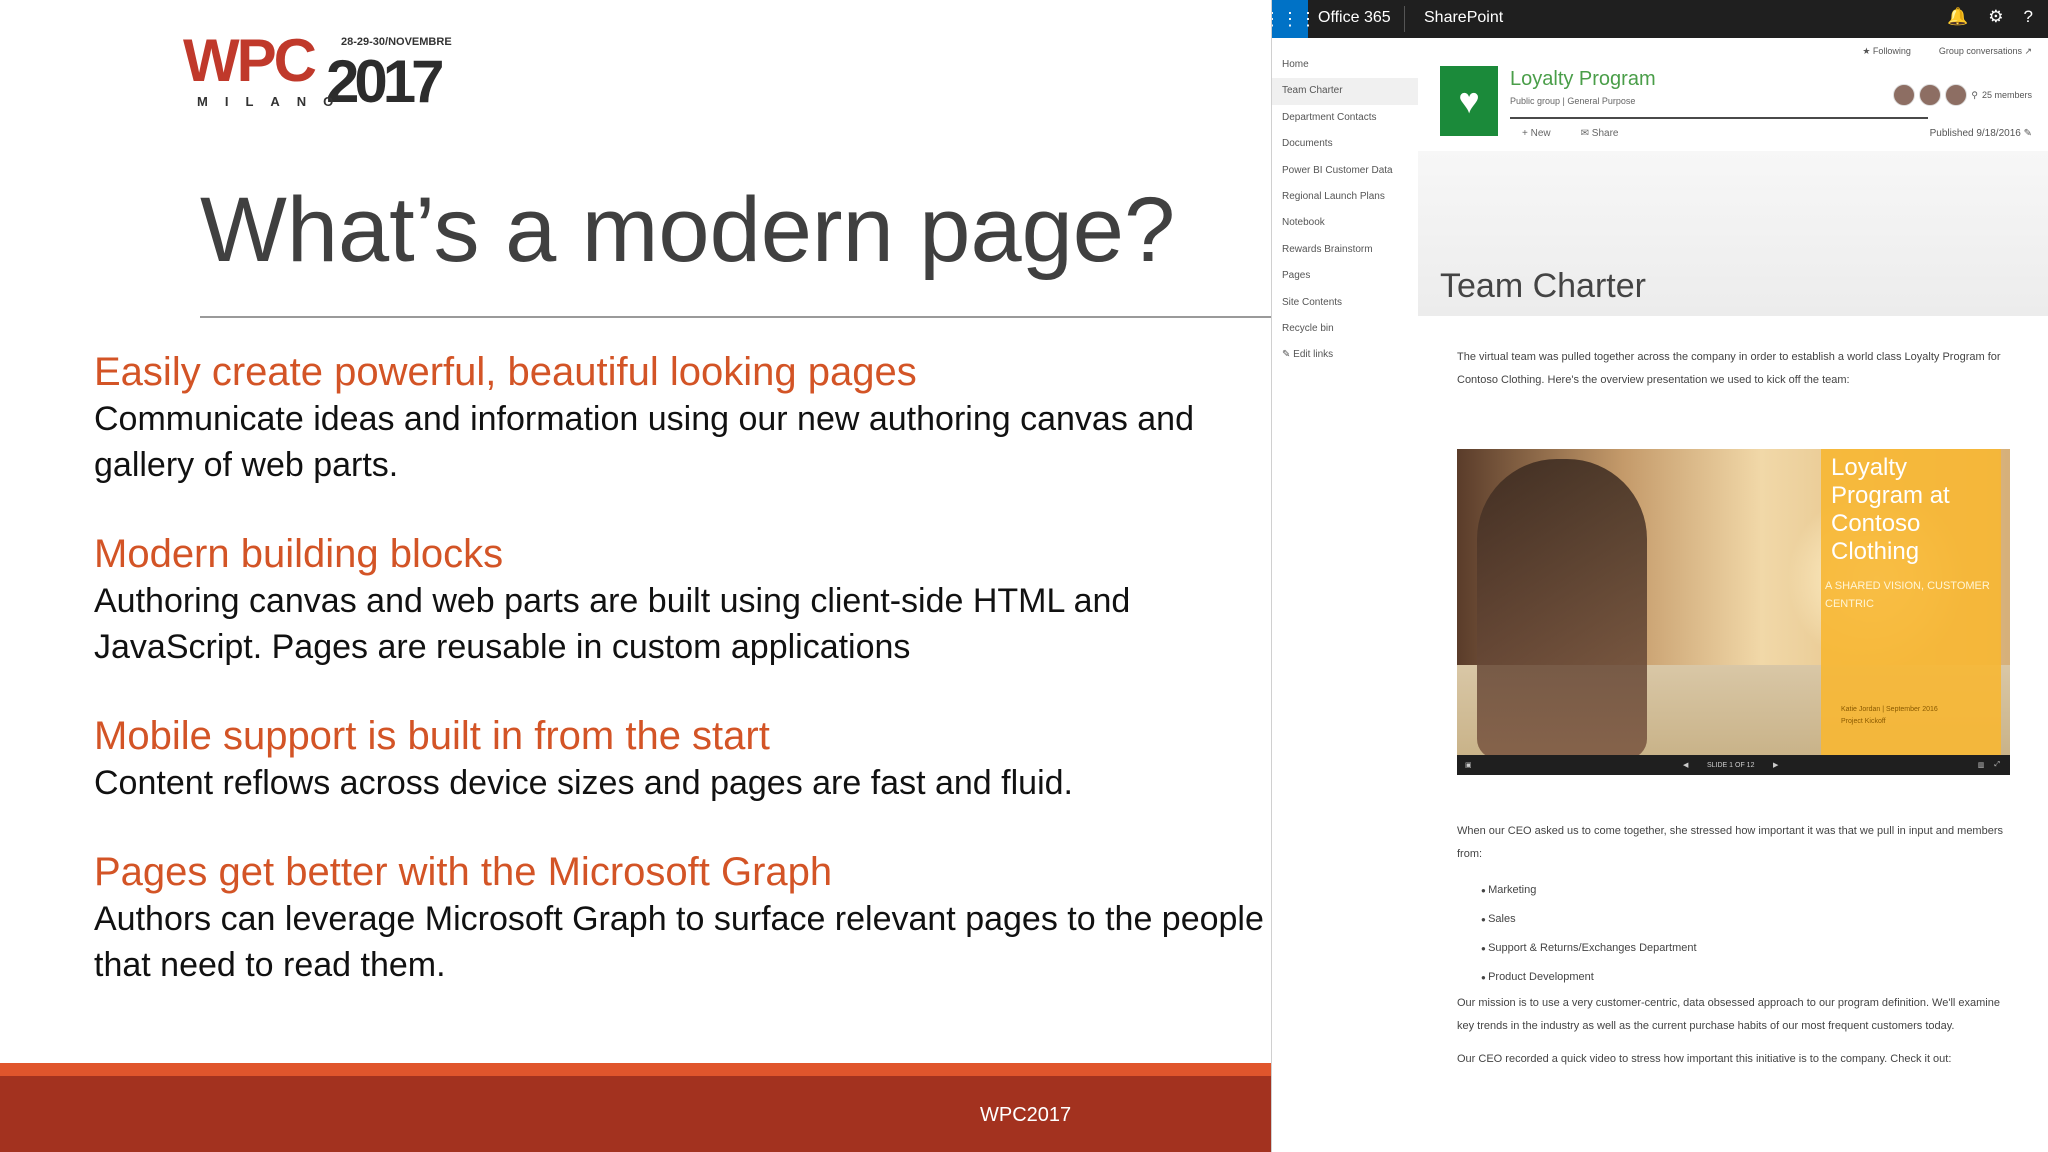  I want to click on site-name: Loyalty Program, so click(1583, 79).